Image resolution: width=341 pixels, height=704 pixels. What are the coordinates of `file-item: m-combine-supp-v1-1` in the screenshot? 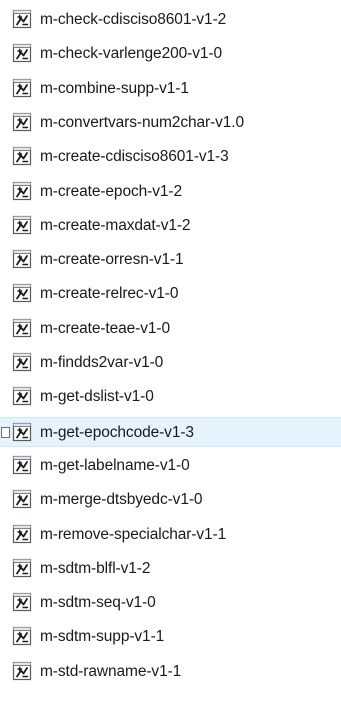 It's located at (170, 89).